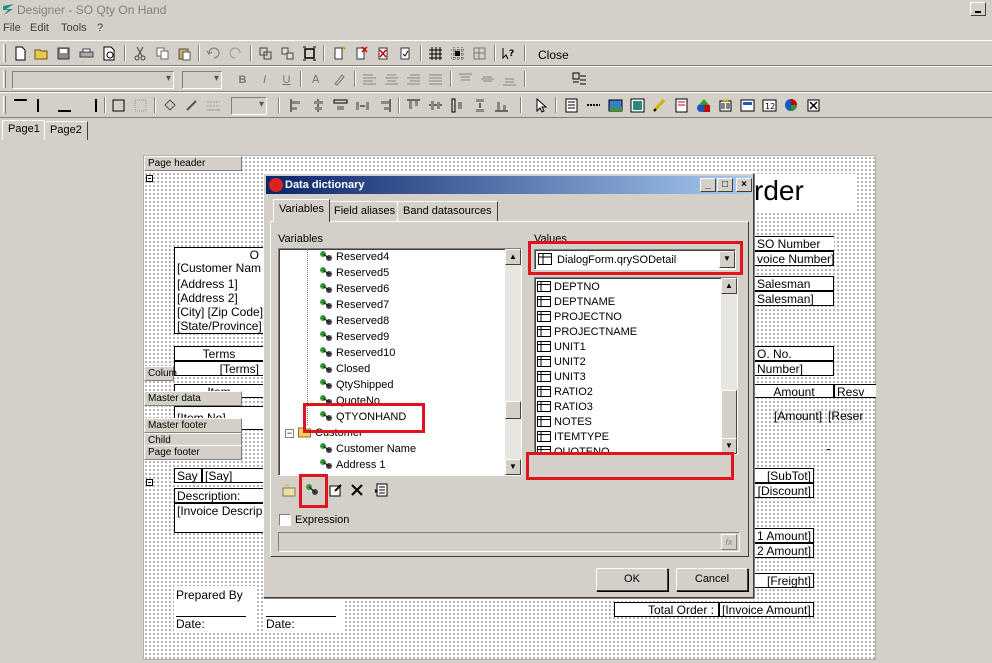  I want to click on report-title: rder, so click(804, 193).